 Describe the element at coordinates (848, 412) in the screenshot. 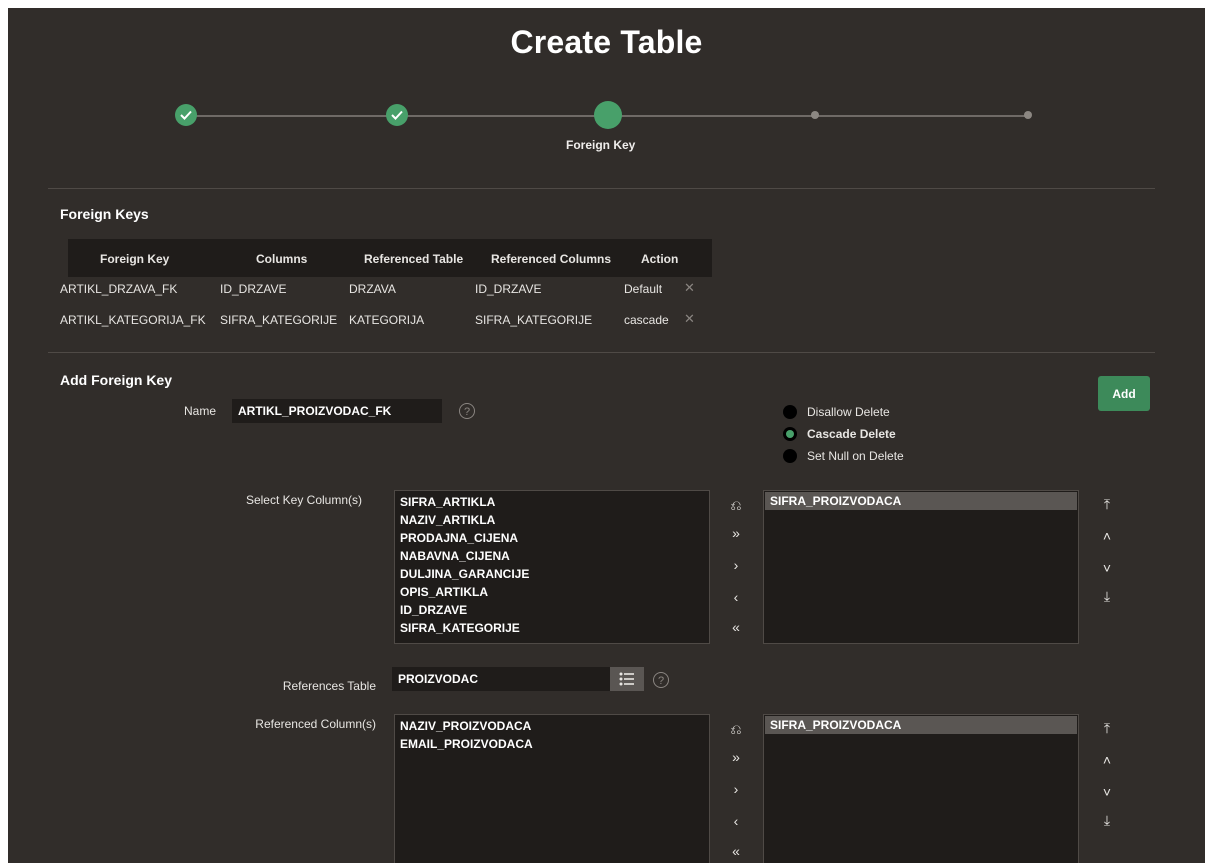

I see `radio-label: Disallow Delete` at that location.